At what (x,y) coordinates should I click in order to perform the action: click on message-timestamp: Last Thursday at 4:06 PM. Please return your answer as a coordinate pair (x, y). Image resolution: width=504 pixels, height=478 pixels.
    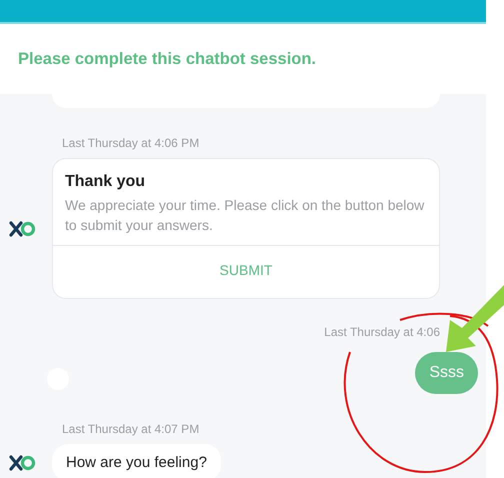
    Looking at the image, I should click on (131, 143).